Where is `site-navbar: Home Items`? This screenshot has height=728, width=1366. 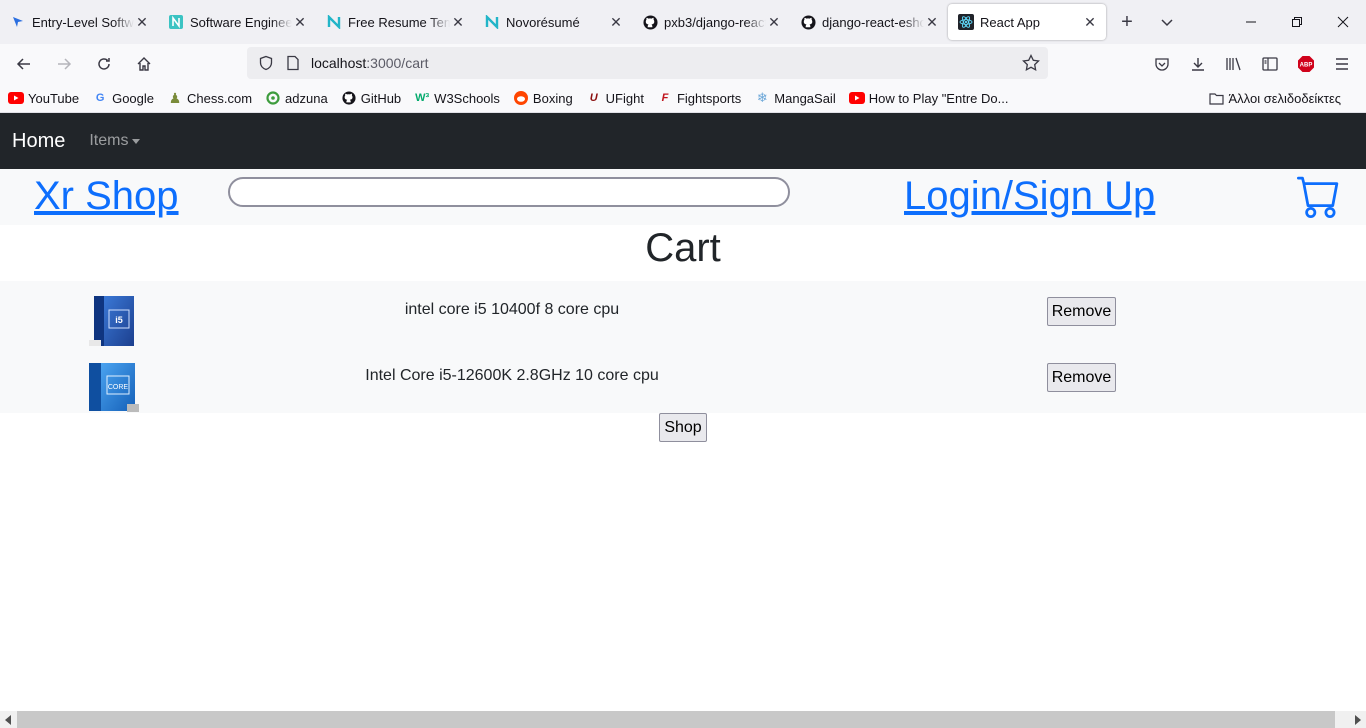
site-navbar: Home Items is located at coordinates (683, 141).